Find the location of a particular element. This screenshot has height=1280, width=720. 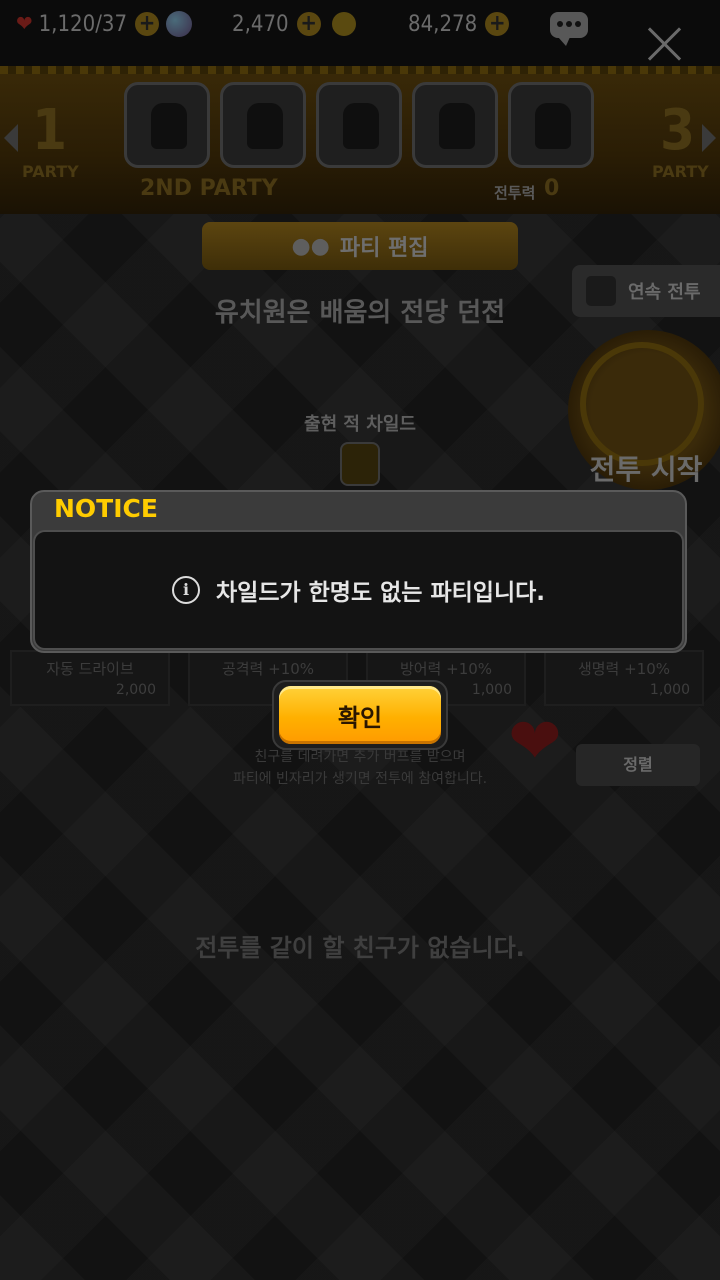

gold-icon is located at coordinates (344, 24).